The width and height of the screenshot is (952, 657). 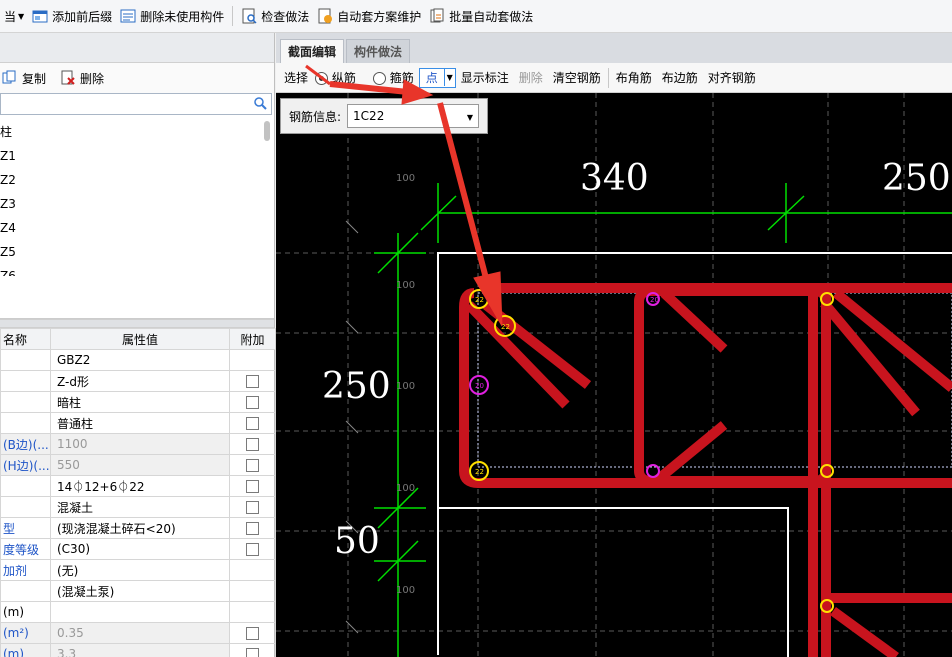 What do you see at coordinates (137, 323) in the screenshot?
I see `panel-splitter` at bounding box center [137, 323].